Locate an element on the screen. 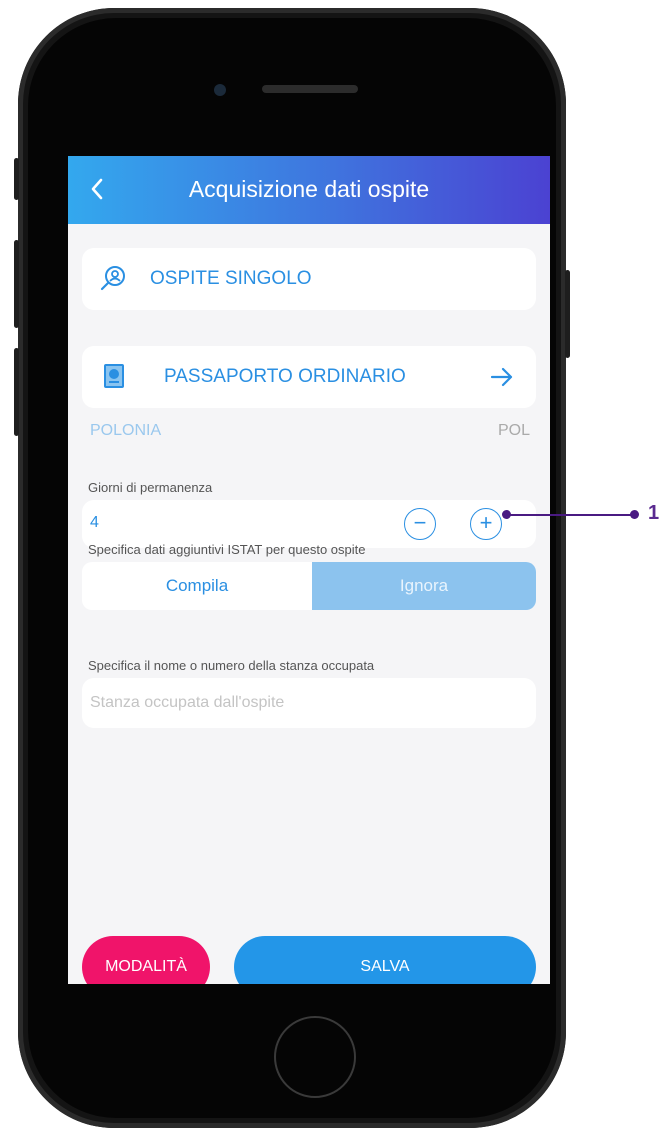 The height and width of the screenshot is (1135, 664). stay-days-stepper: 4 − + is located at coordinates (309, 524).